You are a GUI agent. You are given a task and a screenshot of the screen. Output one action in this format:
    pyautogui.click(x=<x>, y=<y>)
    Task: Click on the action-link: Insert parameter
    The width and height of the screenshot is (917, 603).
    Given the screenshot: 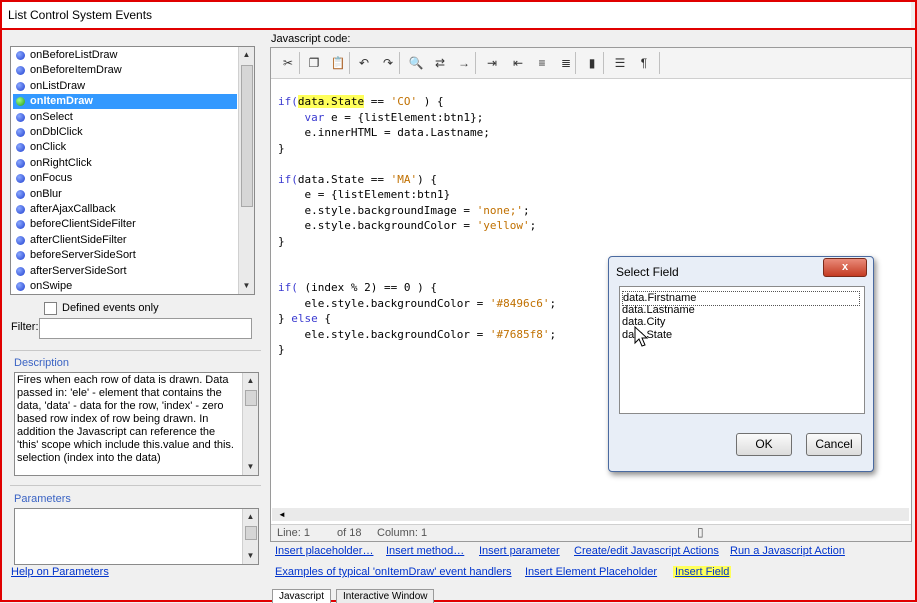 What is the action you would take?
    pyautogui.click(x=519, y=551)
    